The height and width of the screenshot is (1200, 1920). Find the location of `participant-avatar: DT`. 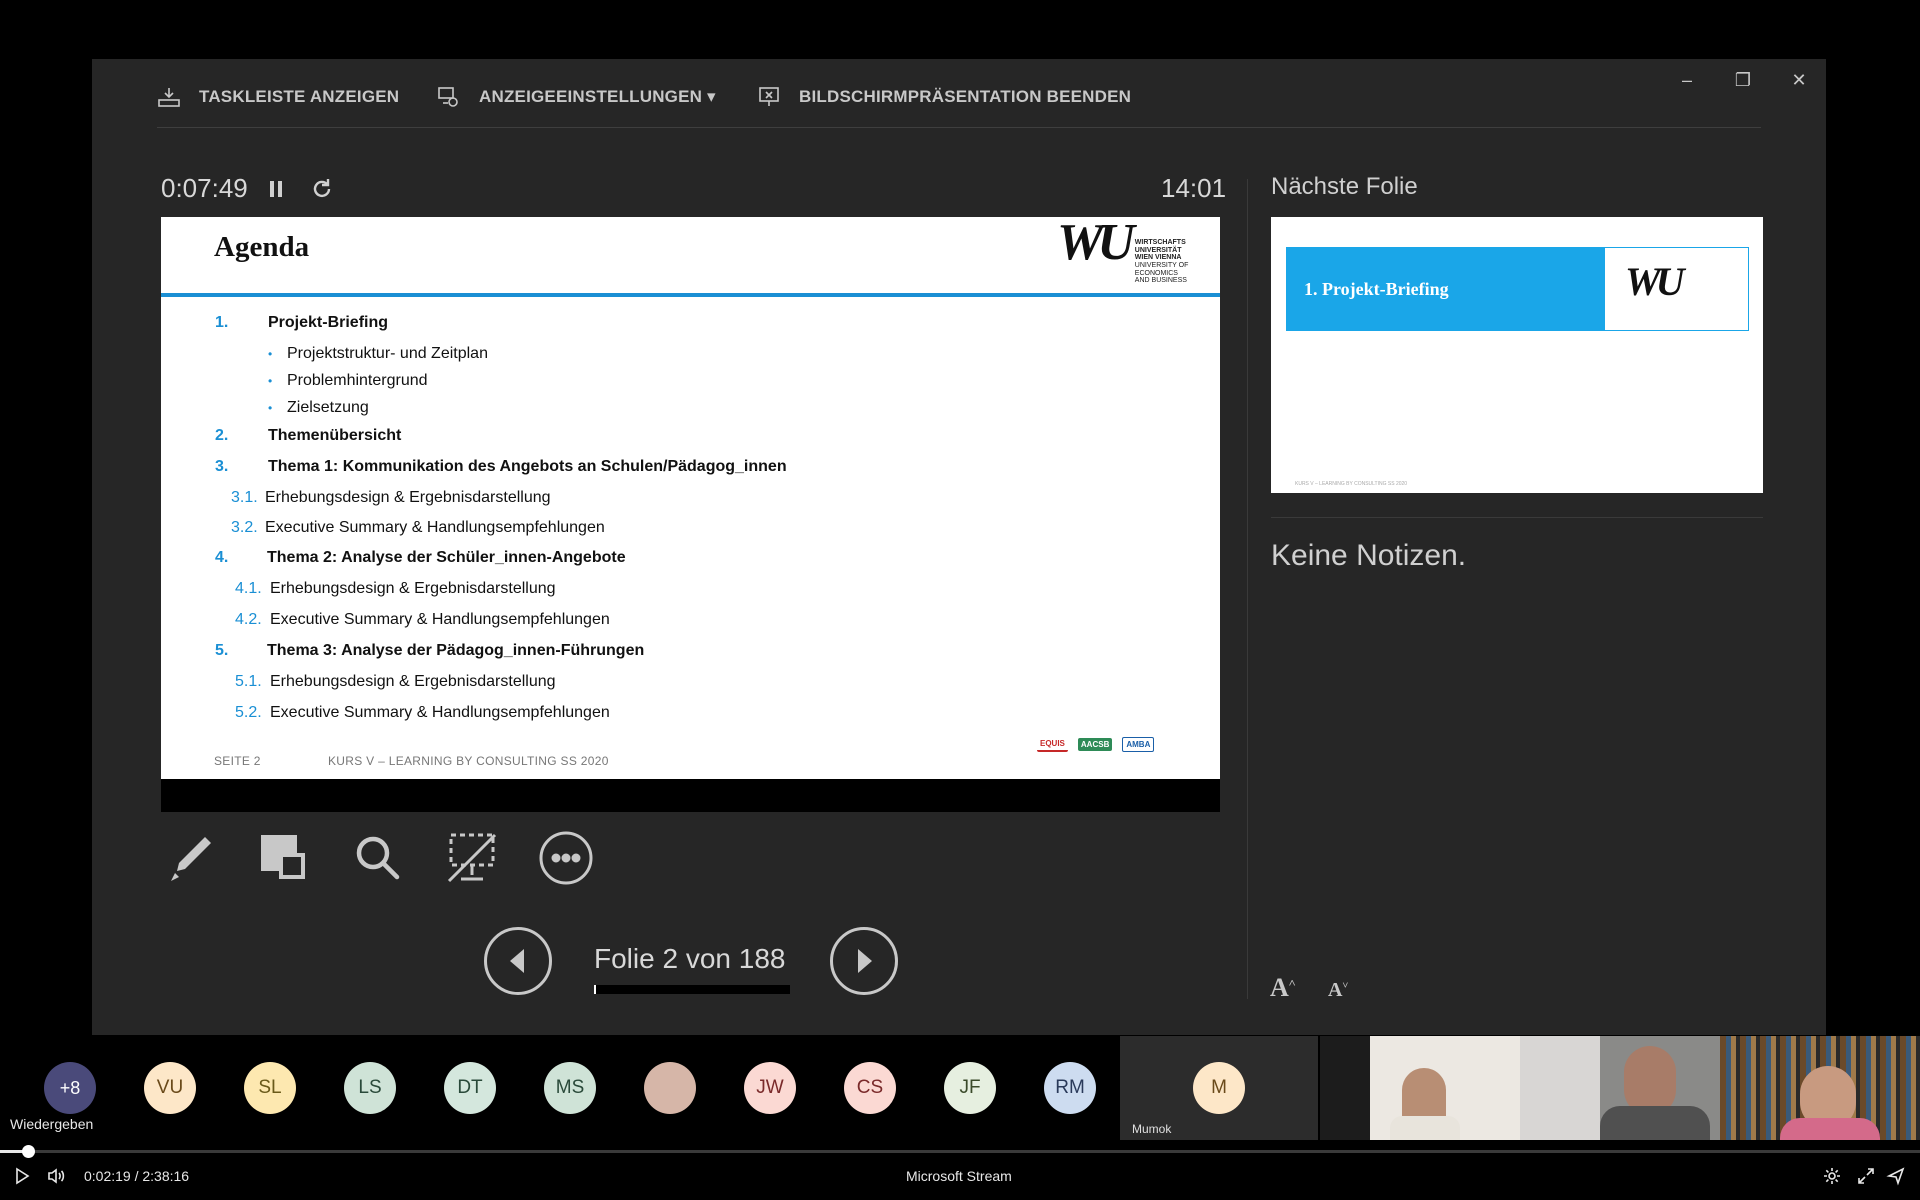

participant-avatar: DT is located at coordinates (470, 1088).